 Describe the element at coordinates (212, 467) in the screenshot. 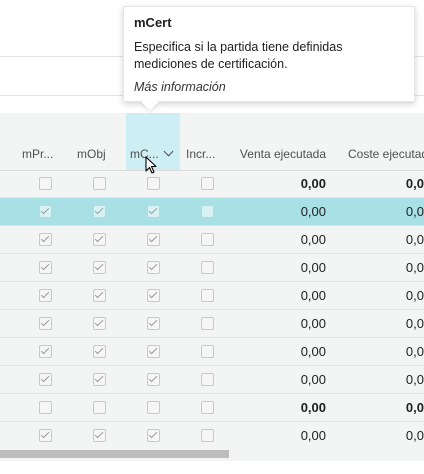

I see `footer-spacer` at that location.